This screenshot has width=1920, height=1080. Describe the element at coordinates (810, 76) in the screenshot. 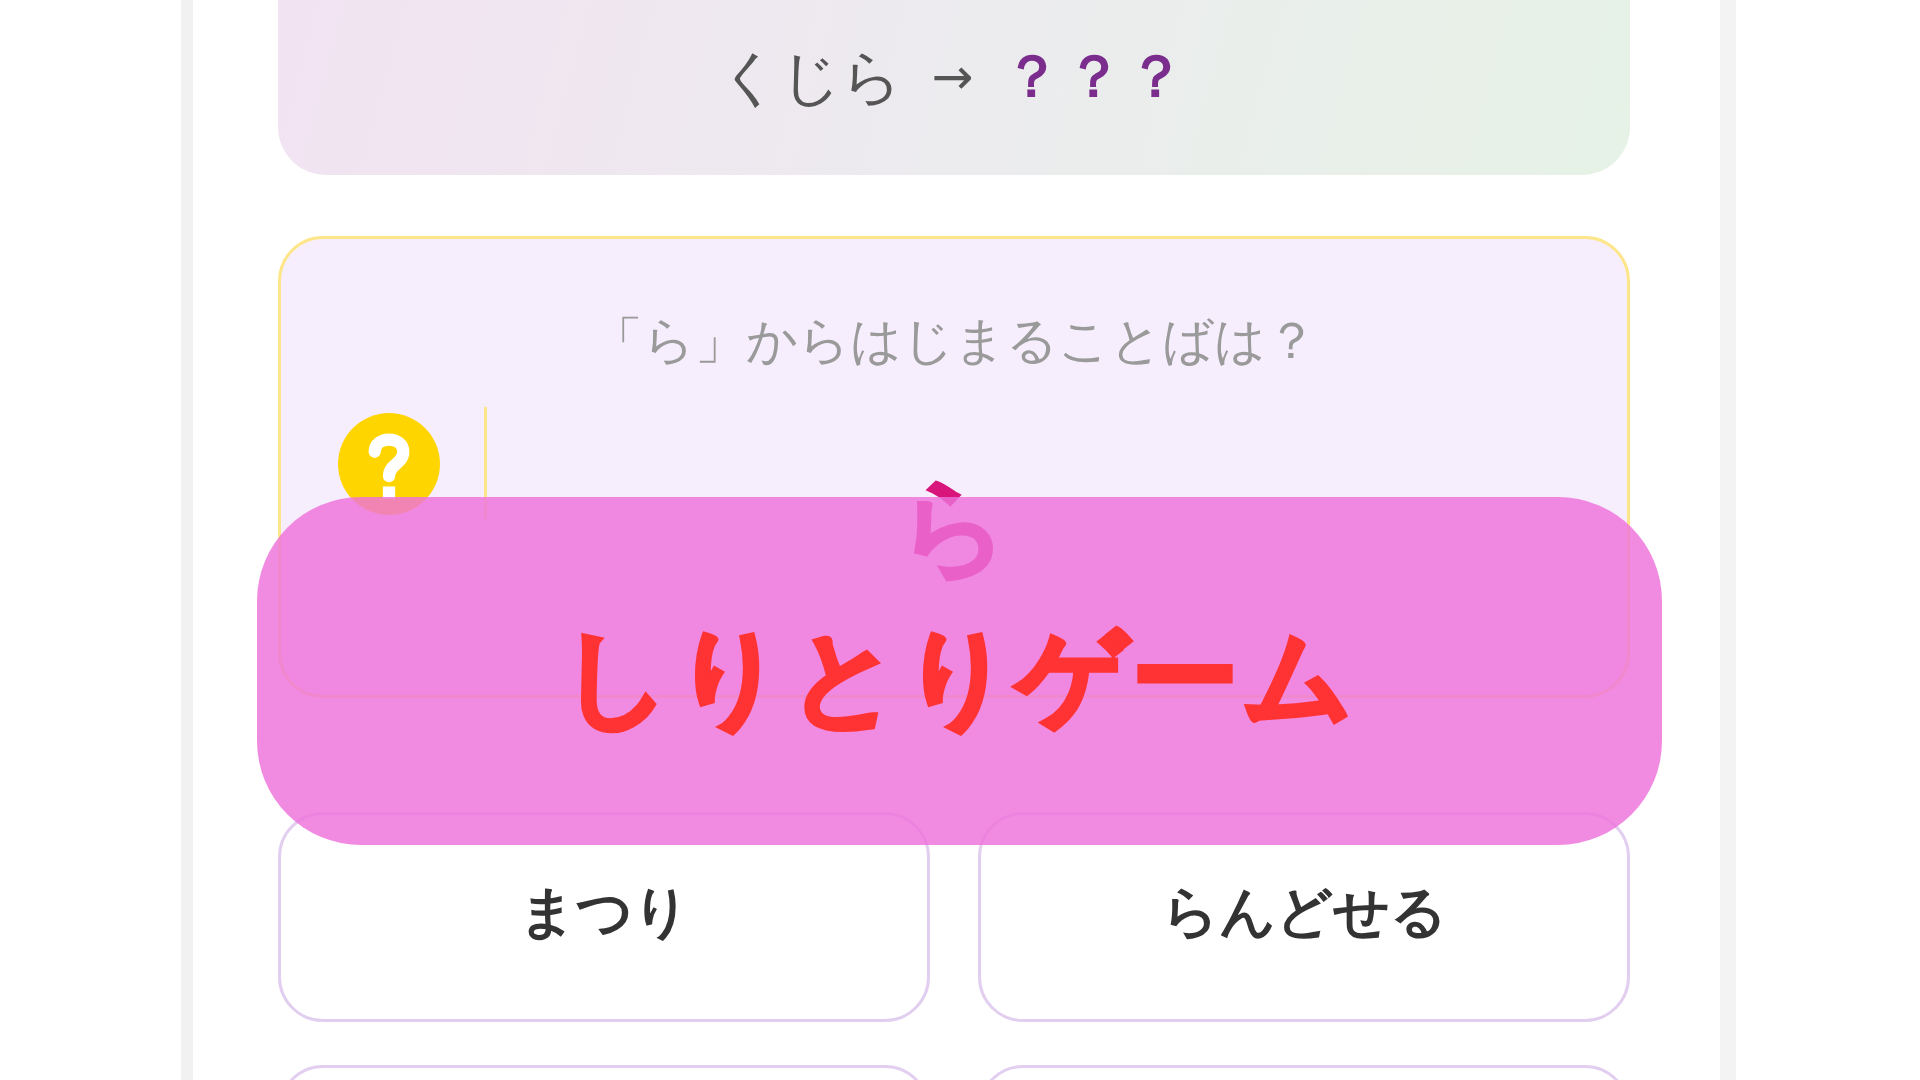

I see `previous-word: くじら` at that location.